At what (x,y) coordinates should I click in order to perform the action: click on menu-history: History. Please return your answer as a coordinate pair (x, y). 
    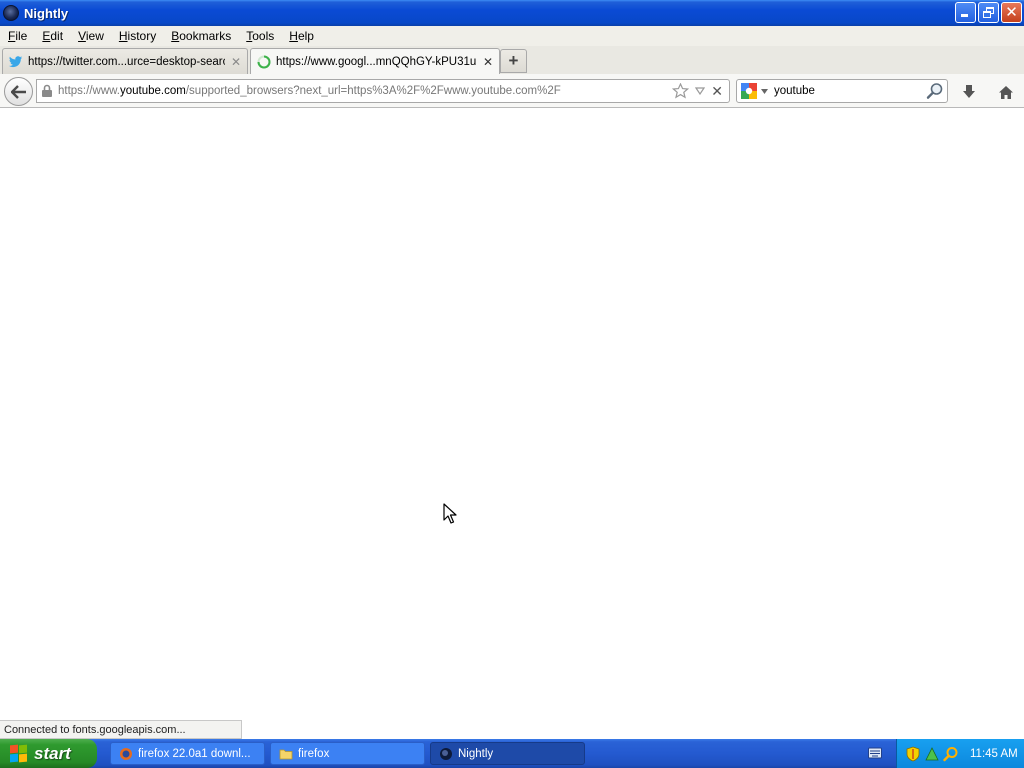
    Looking at the image, I should click on (137, 36).